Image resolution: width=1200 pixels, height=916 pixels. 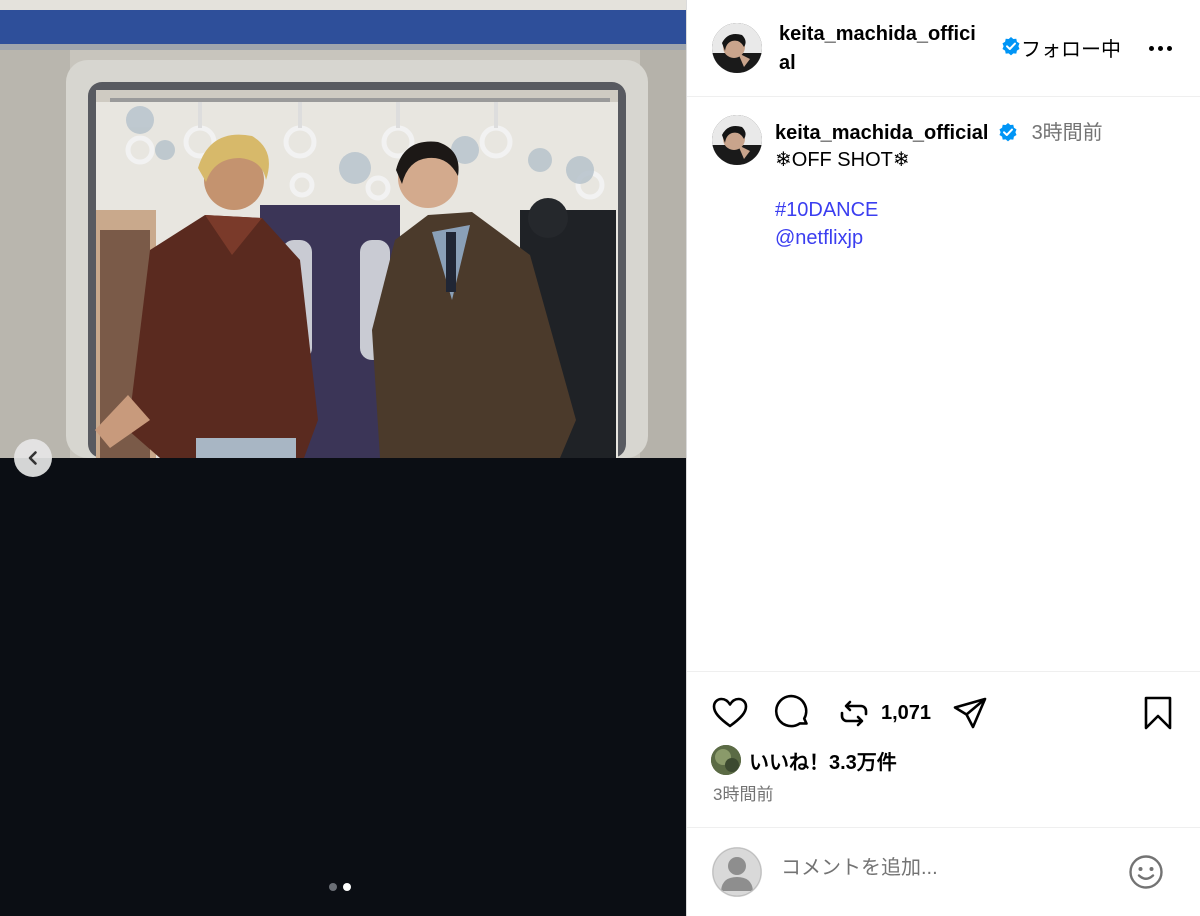 What do you see at coordinates (1067, 133) in the screenshot?
I see `caption-timestamp: 3時間前` at bounding box center [1067, 133].